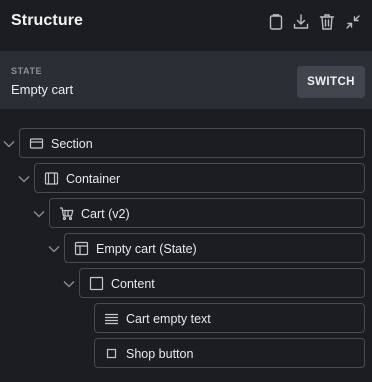 This screenshot has width=372, height=382. Describe the element at coordinates (81, 248) in the screenshot. I see `layout-icon` at that location.